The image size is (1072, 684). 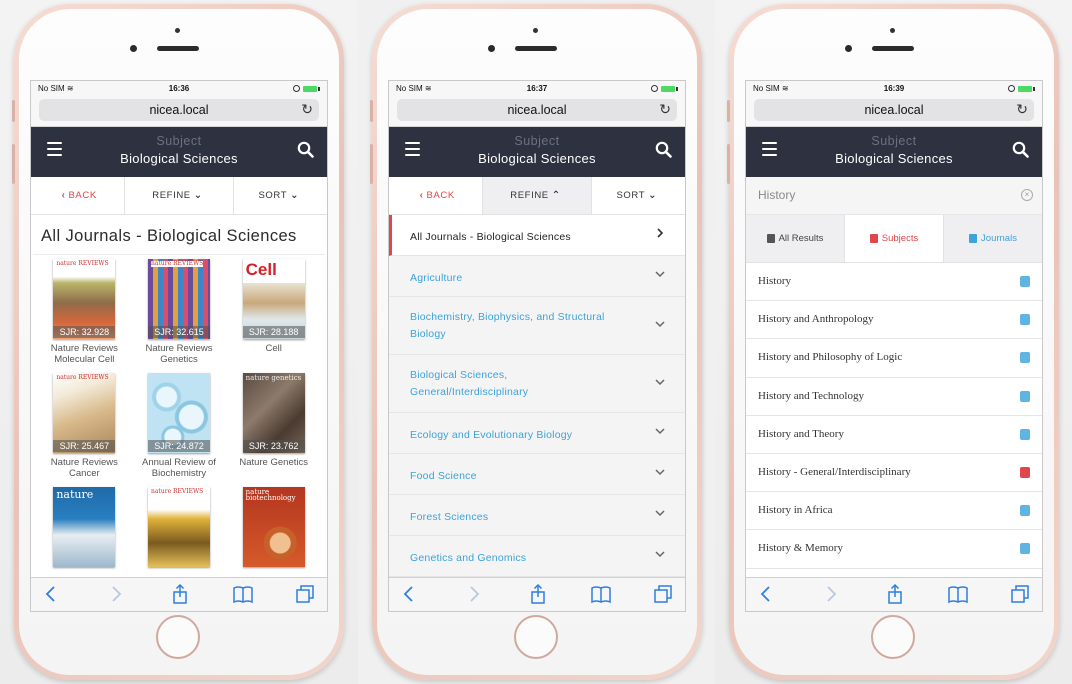 I want to click on app-header: Subject Biological Sciences, so click(x=894, y=152).